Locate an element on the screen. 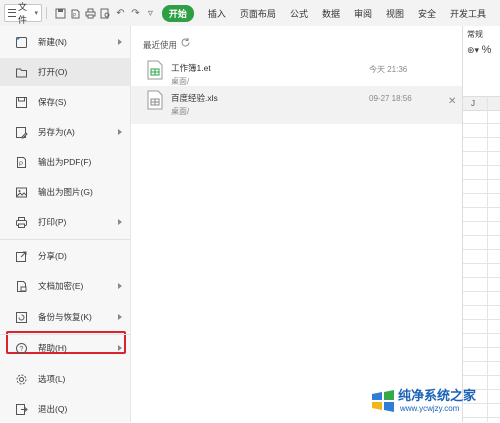  spreadsheet-area: 常规 ⊛▾ % J is located at coordinates (481, 224).